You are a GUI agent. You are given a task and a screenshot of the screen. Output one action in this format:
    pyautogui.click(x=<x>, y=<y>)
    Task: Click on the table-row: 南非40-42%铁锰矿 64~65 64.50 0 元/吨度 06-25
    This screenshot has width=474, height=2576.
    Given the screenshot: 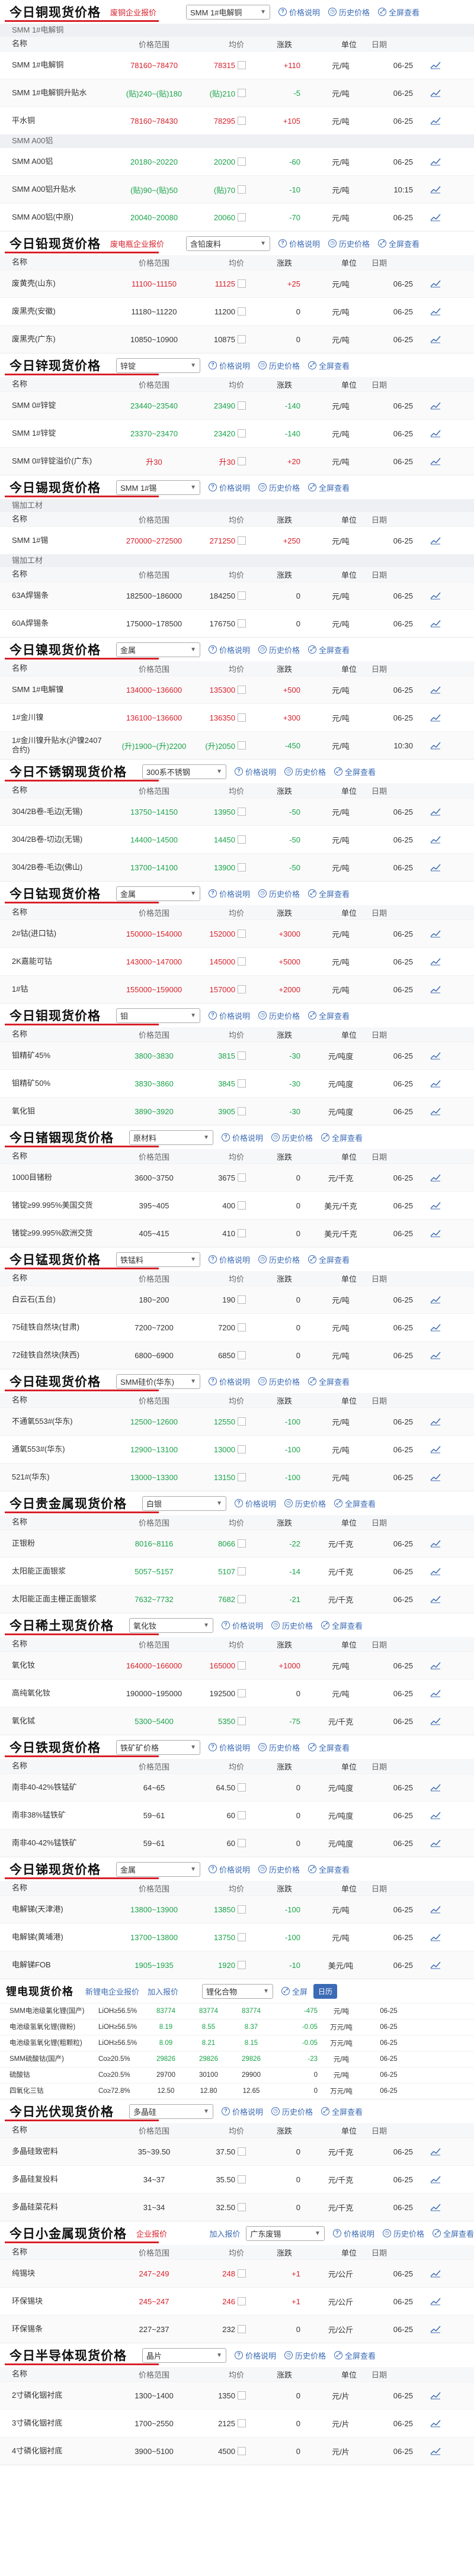 What is the action you would take?
    pyautogui.click(x=237, y=1787)
    